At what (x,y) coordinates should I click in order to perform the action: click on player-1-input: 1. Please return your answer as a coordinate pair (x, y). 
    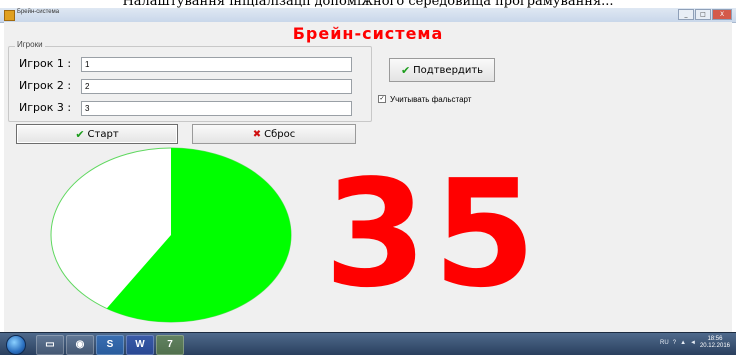
    Looking at the image, I should click on (216, 64).